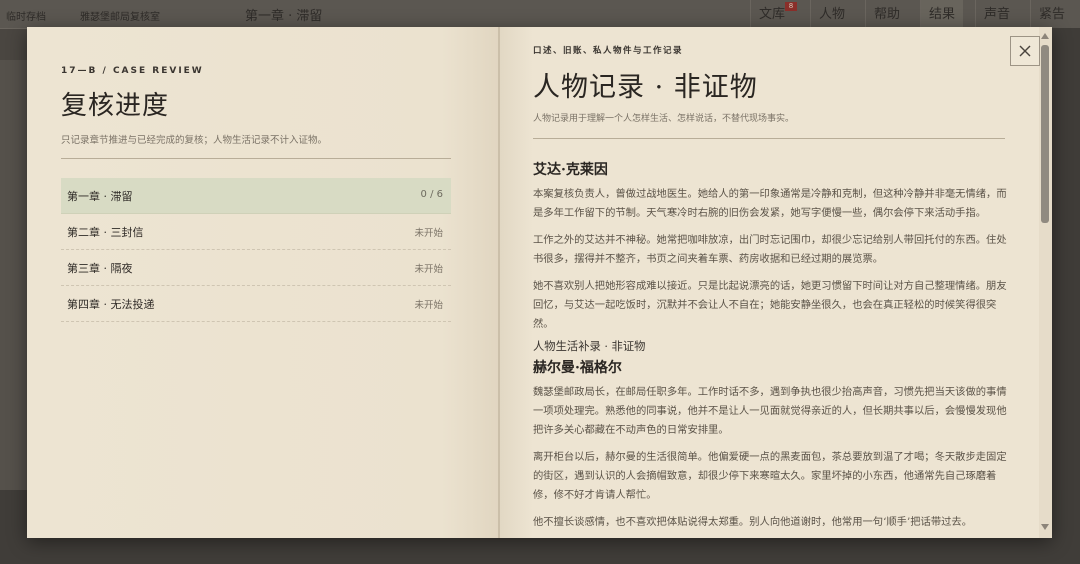 The image size is (1080, 564). Describe the element at coordinates (284, 16) in the screenshot. I see `bg-chapter-text: 第一章 · 滞留` at that location.